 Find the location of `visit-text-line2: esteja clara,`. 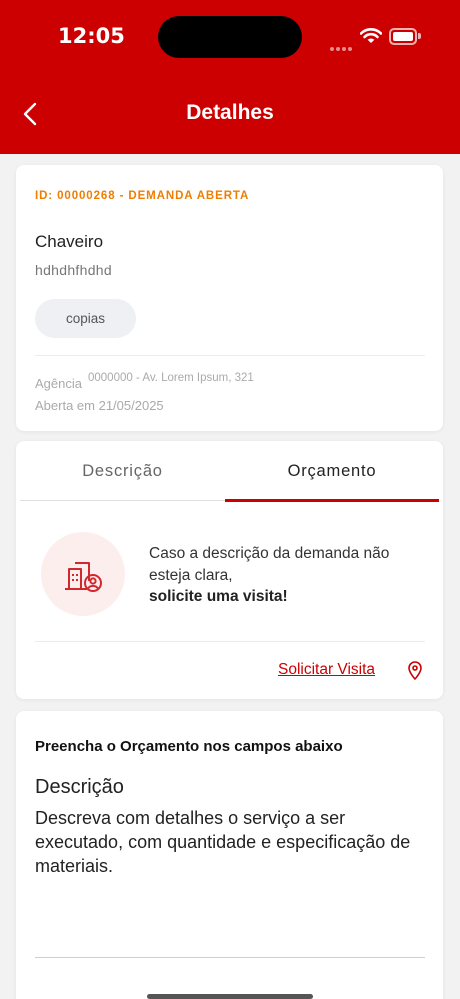

visit-text-line2: esteja clara, is located at coordinates (191, 575).